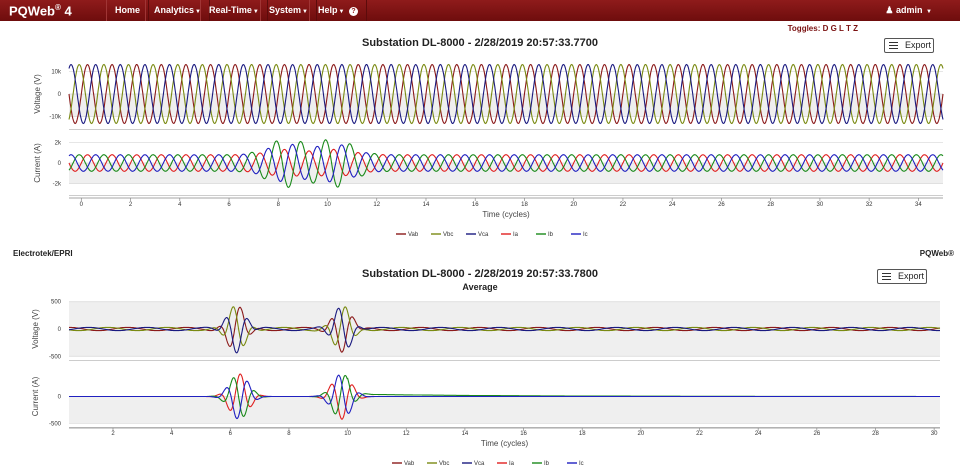 This screenshot has width=960, height=475. What do you see at coordinates (32, 11) in the screenshot?
I see `brand-name: PQWeb` at bounding box center [32, 11].